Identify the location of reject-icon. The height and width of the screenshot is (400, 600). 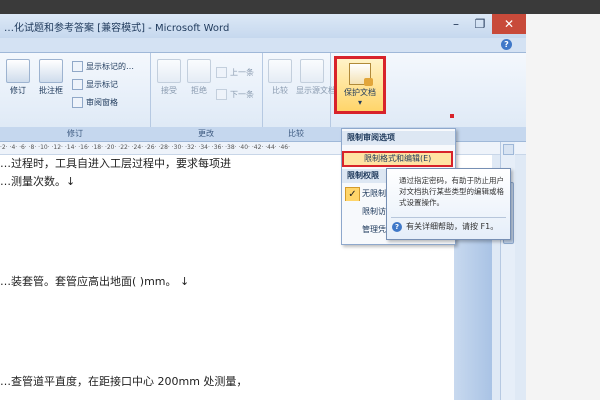
(199, 71).